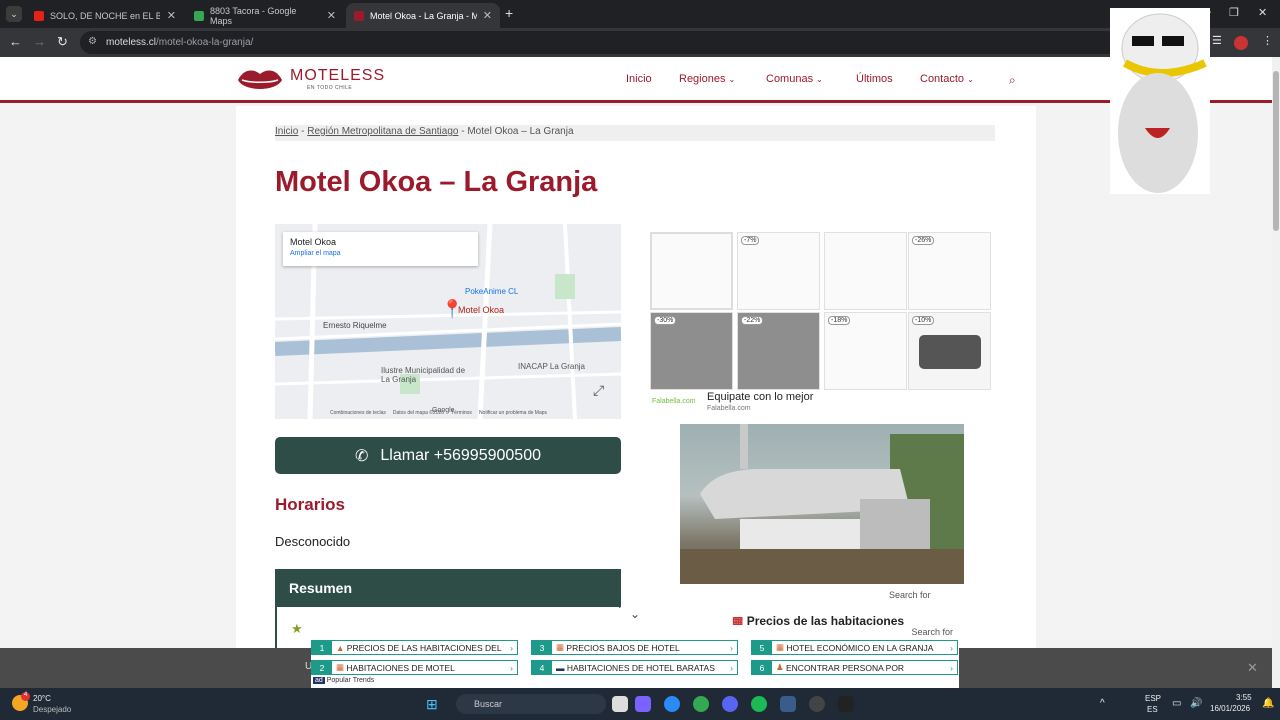  What do you see at coordinates (350, 680) in the screenshot?
I see `popular-trends-label: Popular Trends` at bounding box center [350, 680].